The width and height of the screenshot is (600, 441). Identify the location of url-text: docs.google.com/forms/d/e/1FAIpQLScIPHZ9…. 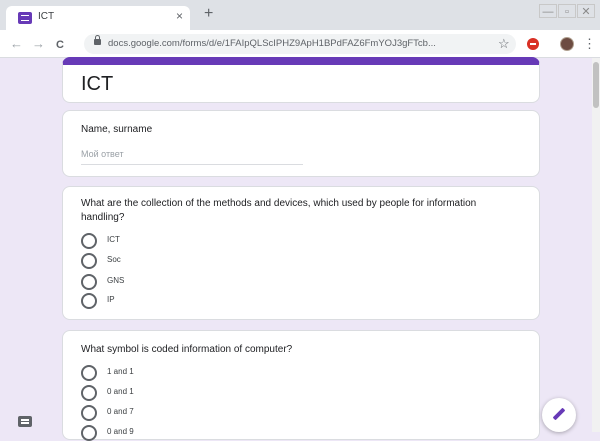
(299, 43).